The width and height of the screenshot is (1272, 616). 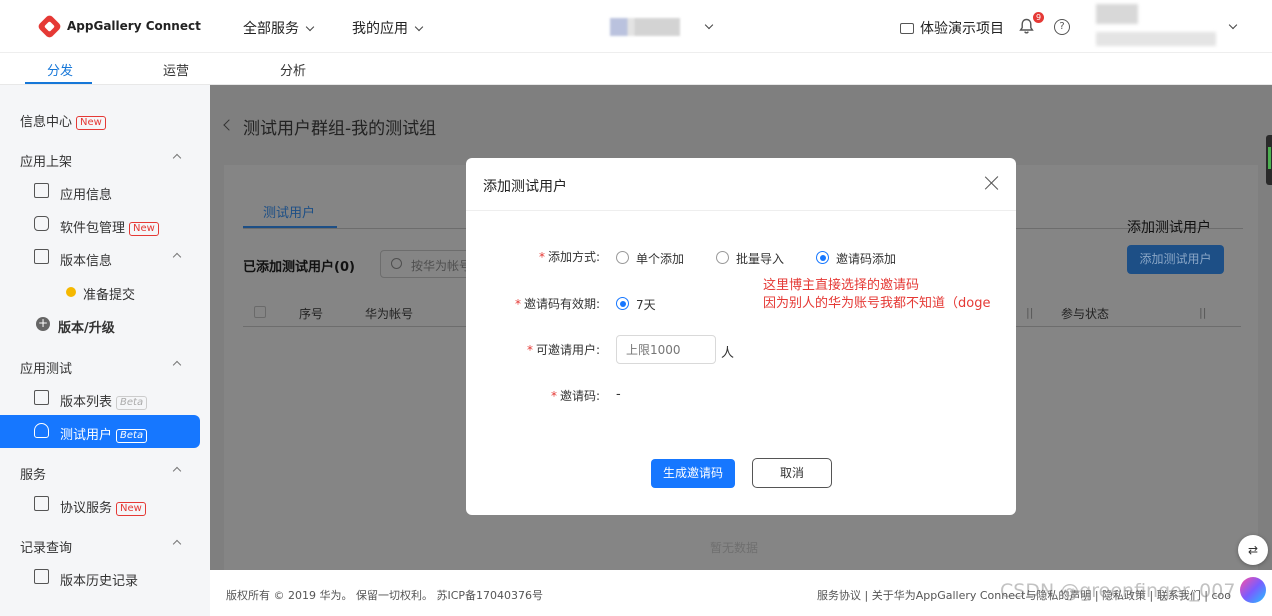 I want to click on avatar-blurred, so click(x=1117, y=14).